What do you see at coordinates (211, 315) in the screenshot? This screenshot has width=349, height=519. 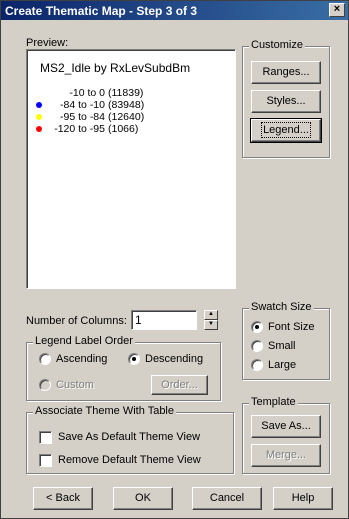 I see `spin-up-icon: ▲` at bounding box center [211, 315].